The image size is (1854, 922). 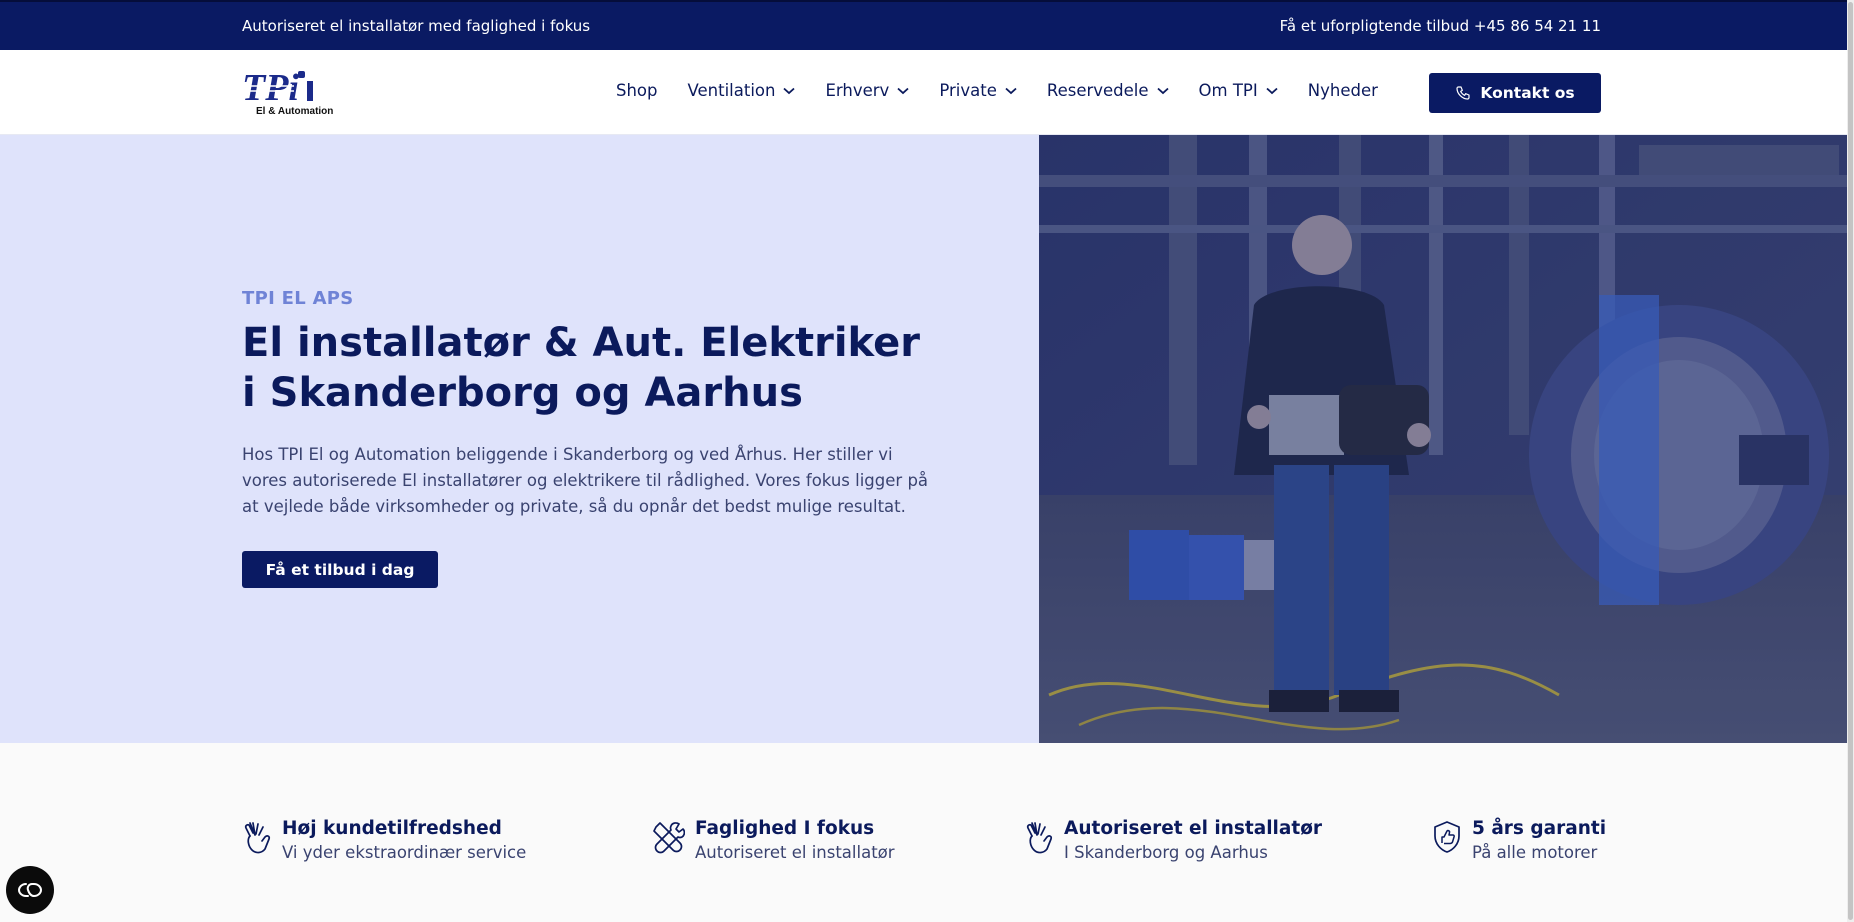 I want to click on shield-icon, so click(x=1447, y=837).